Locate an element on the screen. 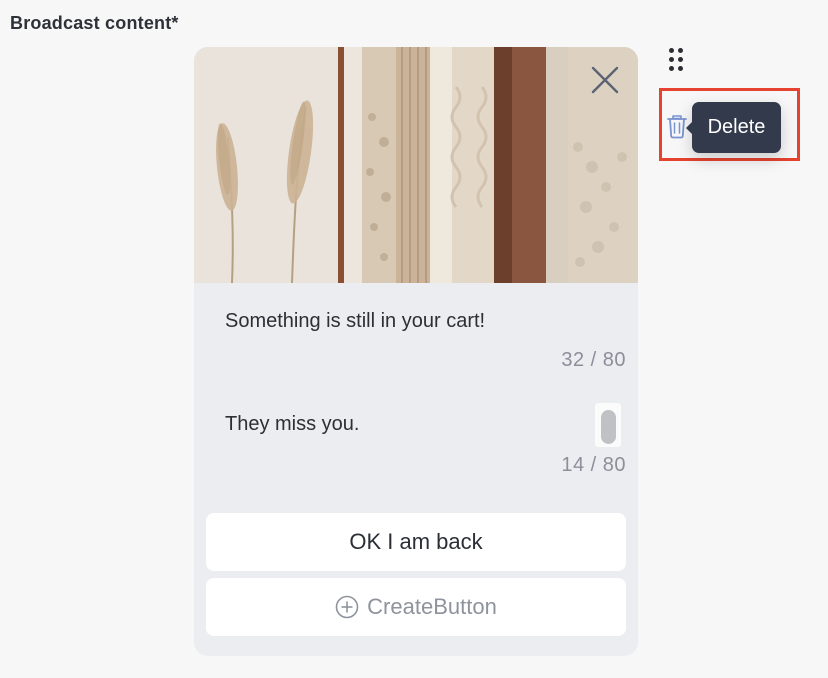 This screenshot has height=678, width=828. broadcast-content-label: Broadcast content* is located at coordinates (94, 23).